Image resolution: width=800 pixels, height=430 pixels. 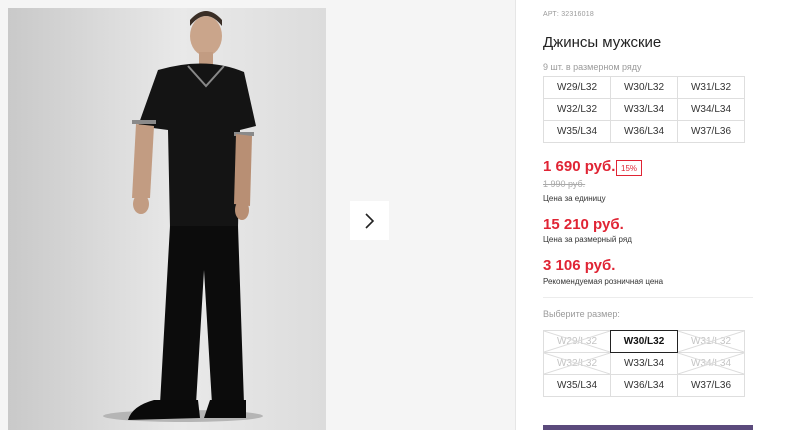 I want to click on pack-size-cell: W36/L34, so click(x=644, y=131).